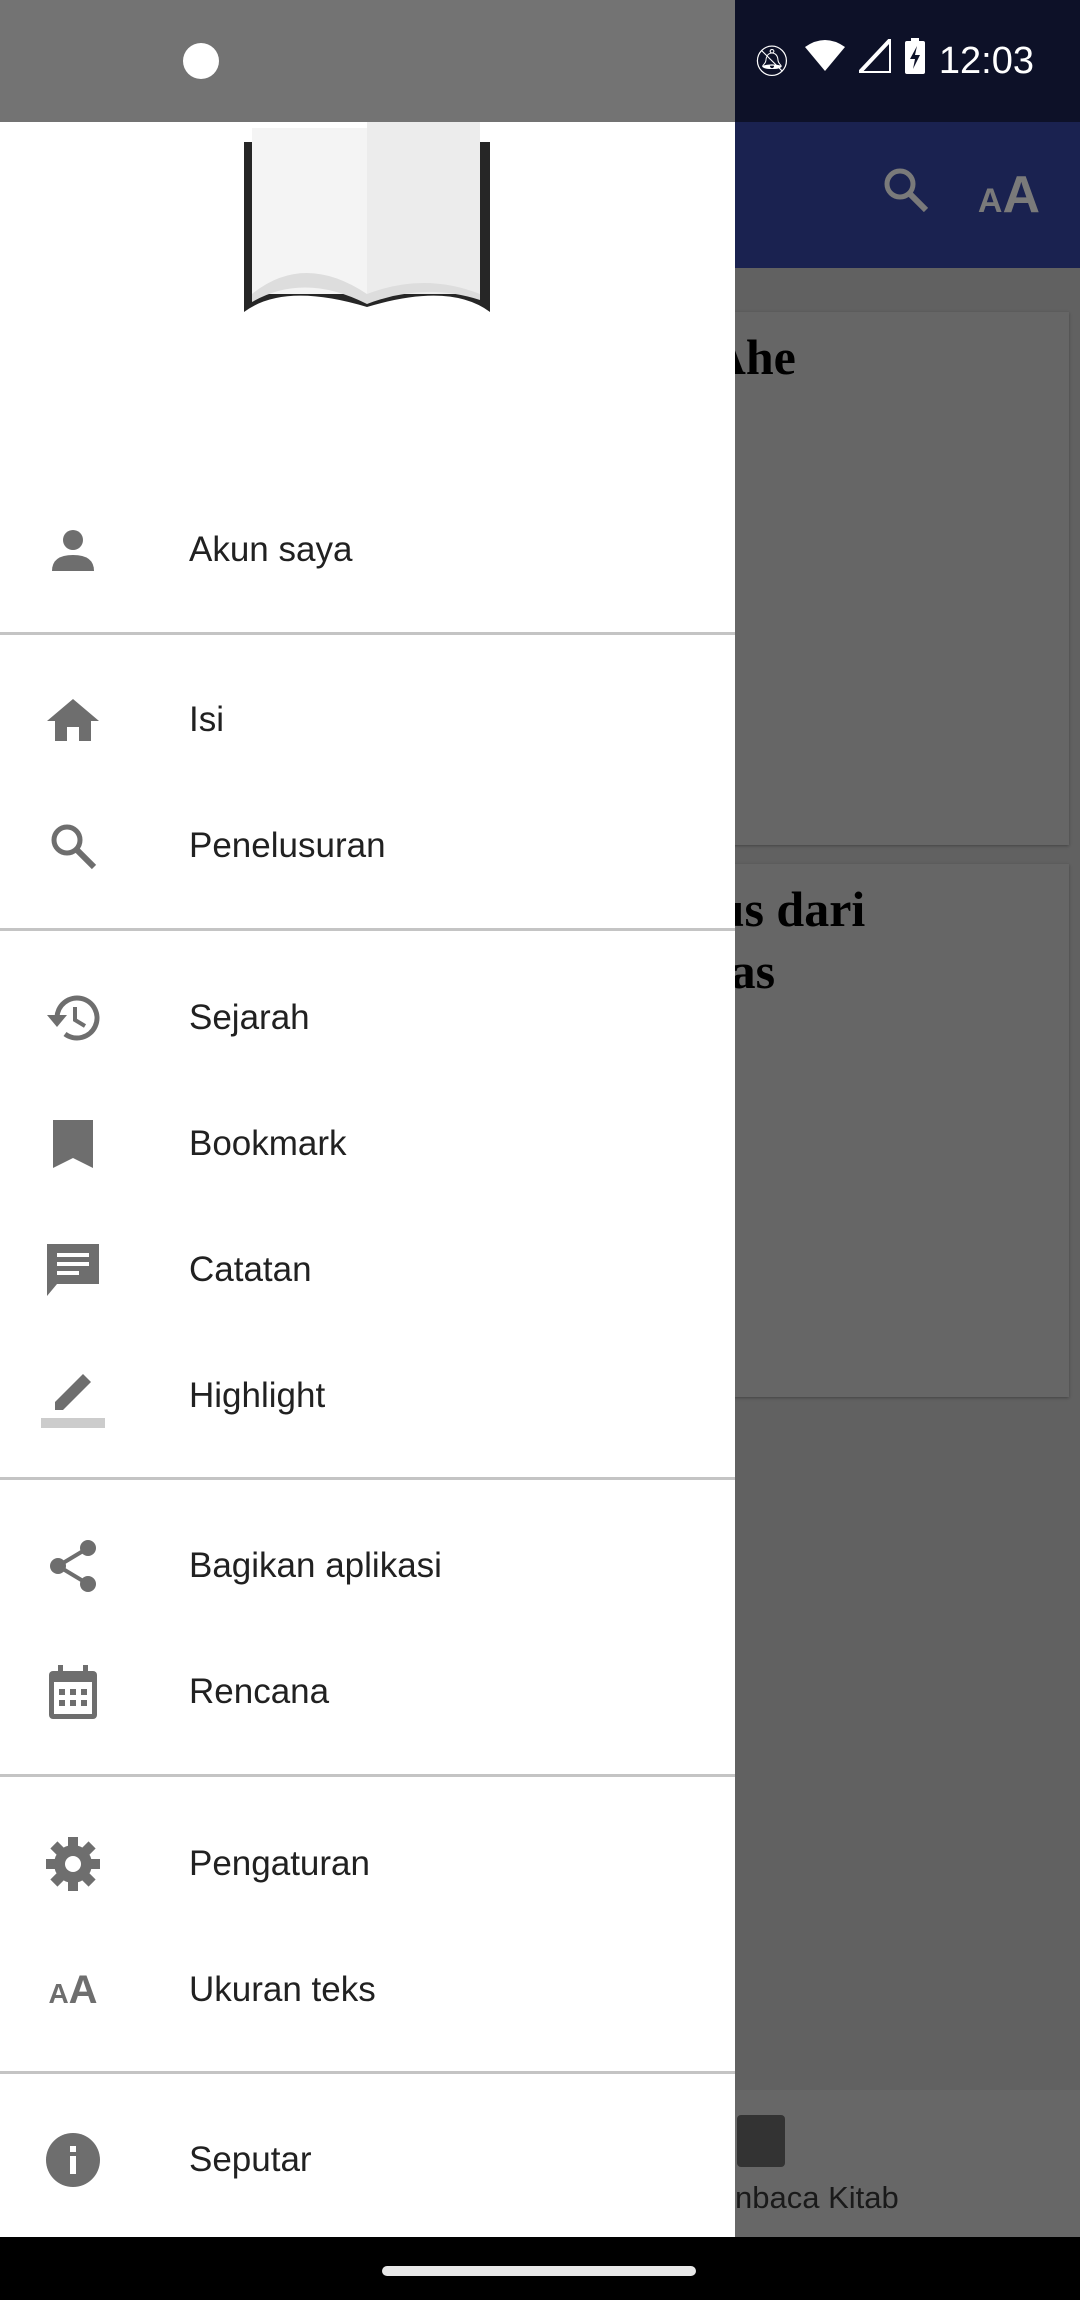  What do you see at coordinates (771, 61) in the screenshot?
I see `bell-off-icon: 🔕︎` at bounding box center [771, 61].